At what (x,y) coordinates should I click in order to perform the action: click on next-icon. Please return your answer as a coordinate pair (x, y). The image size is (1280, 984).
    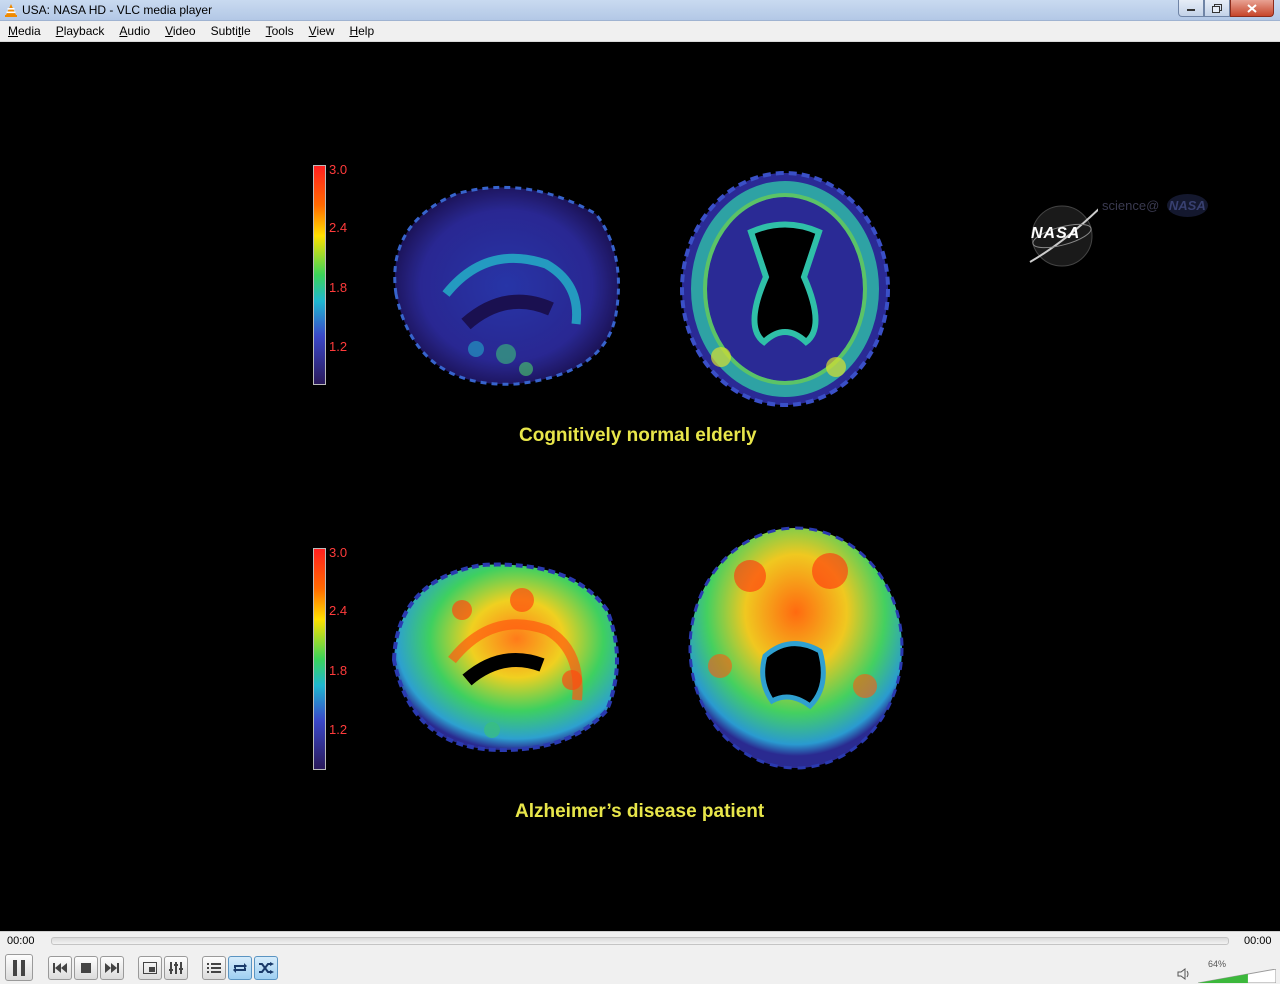
    Looking at the image, I should click on (112, 968).